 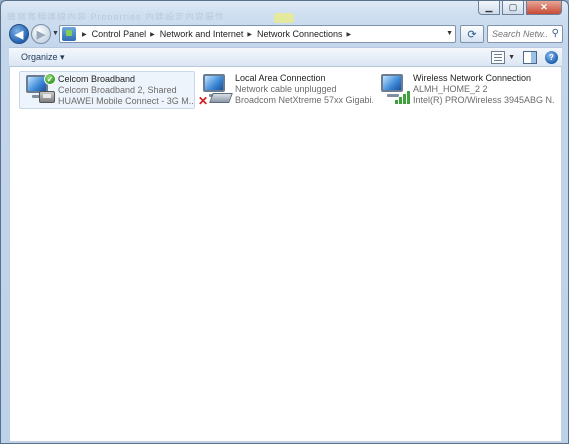 What do you see at coordinates (285, 57) in the screenshot?
I see `command-bar: Organize ▾ ▼ ?` at bounding box center [285, 57].